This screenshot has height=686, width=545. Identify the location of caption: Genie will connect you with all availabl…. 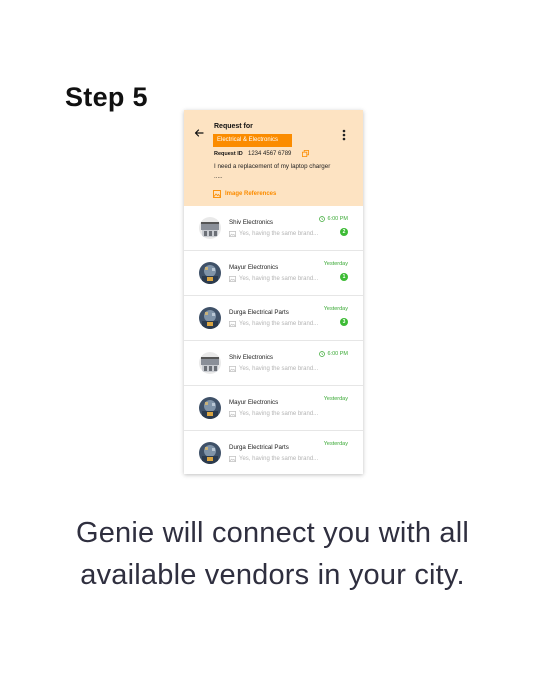
(272, 554).